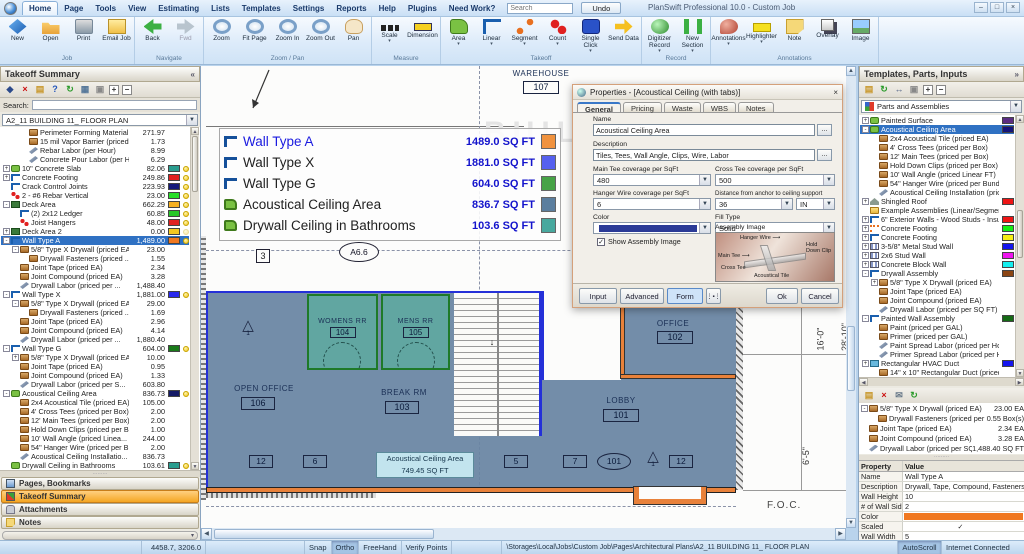 The image size is (1024, 554). Describe the element at coordinates (851, 358) in the screenshot. I see `scrollbar-thumb` at that location.